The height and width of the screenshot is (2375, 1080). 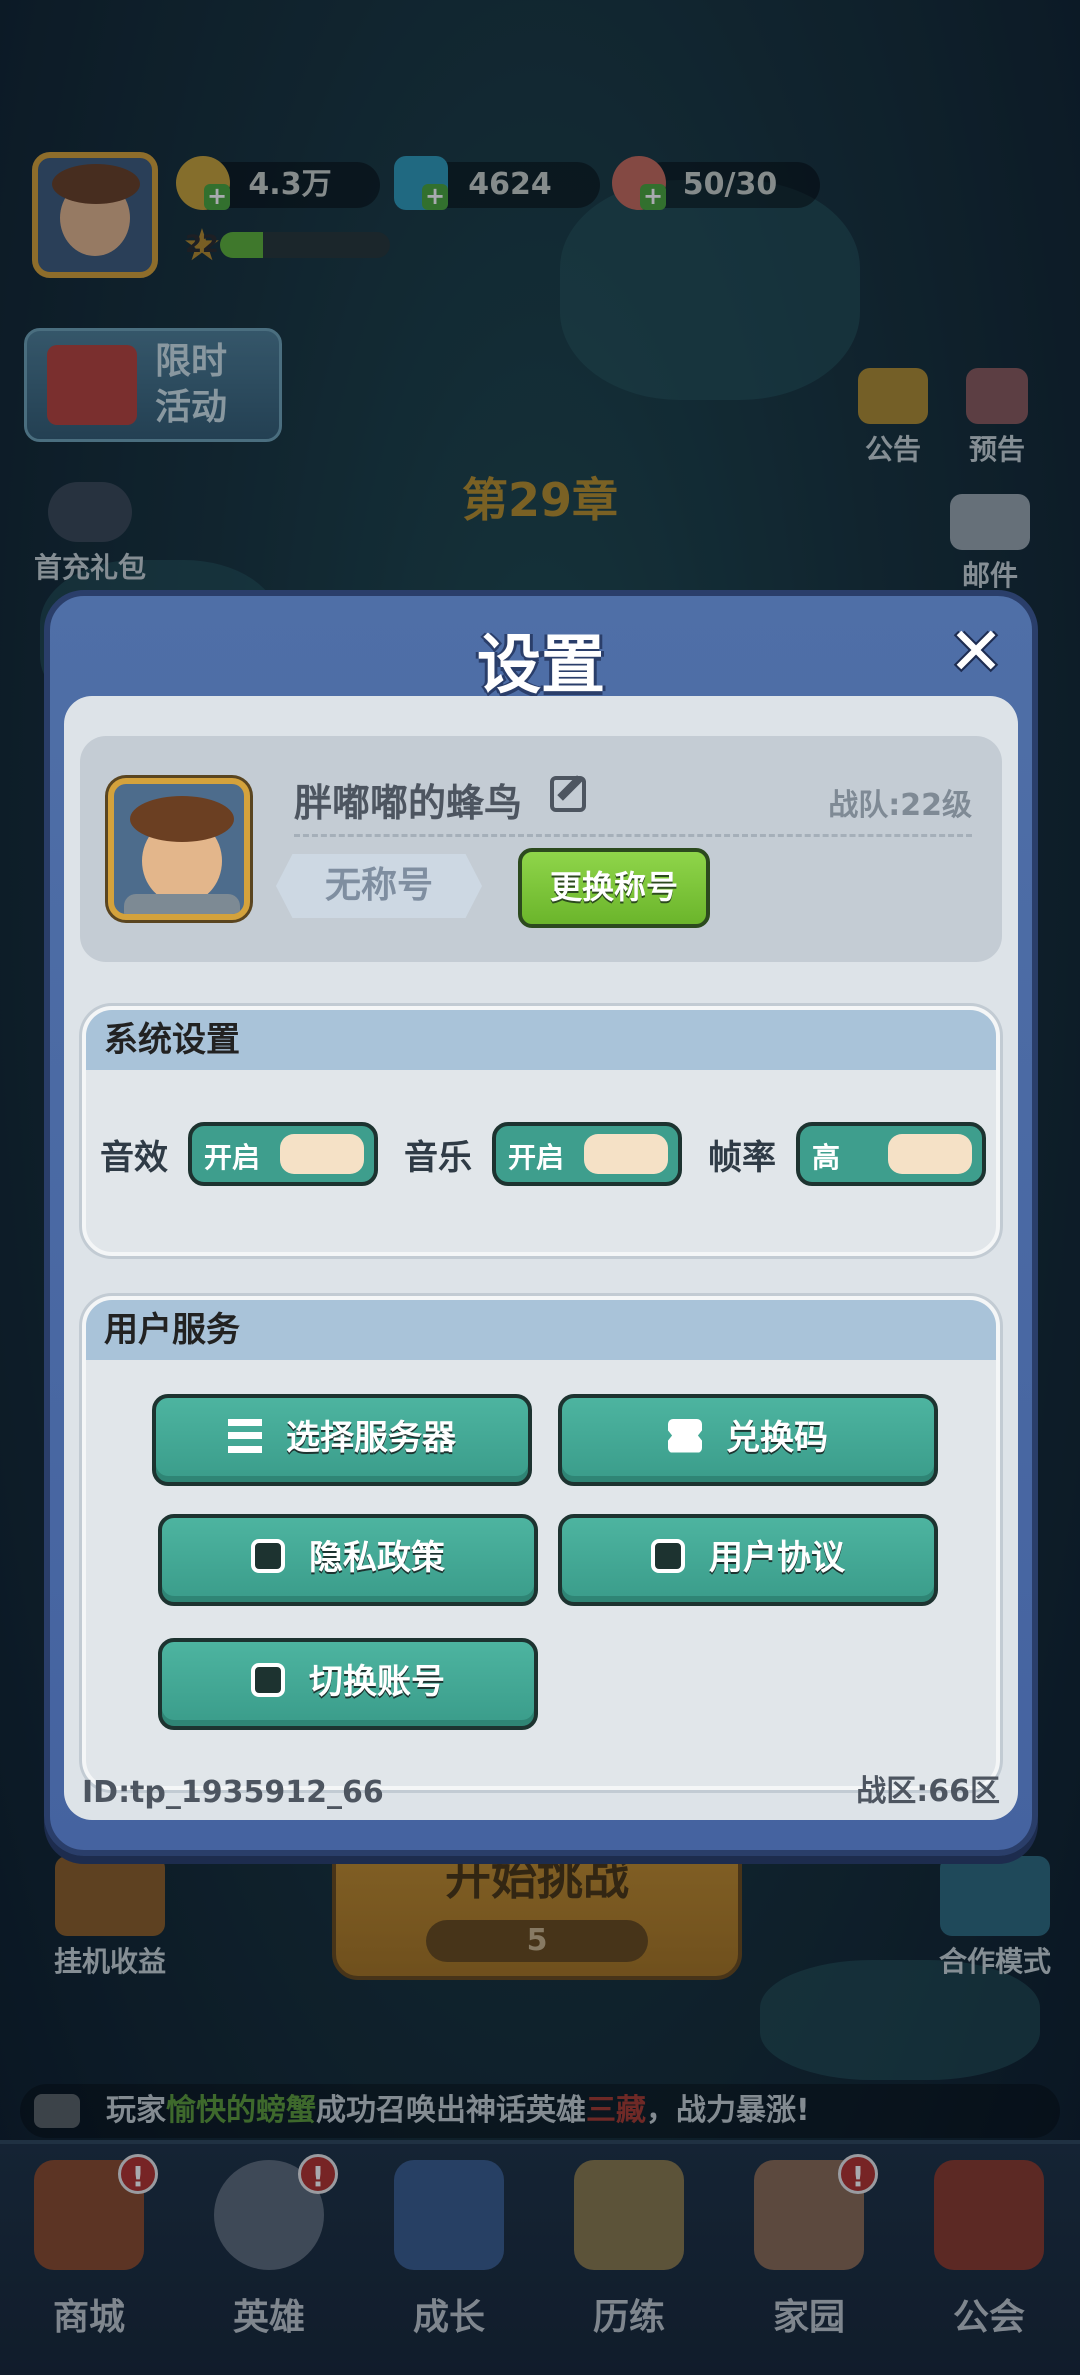 I want to click on frame-rate-toggle: 高, so click(x=891, y=1154).